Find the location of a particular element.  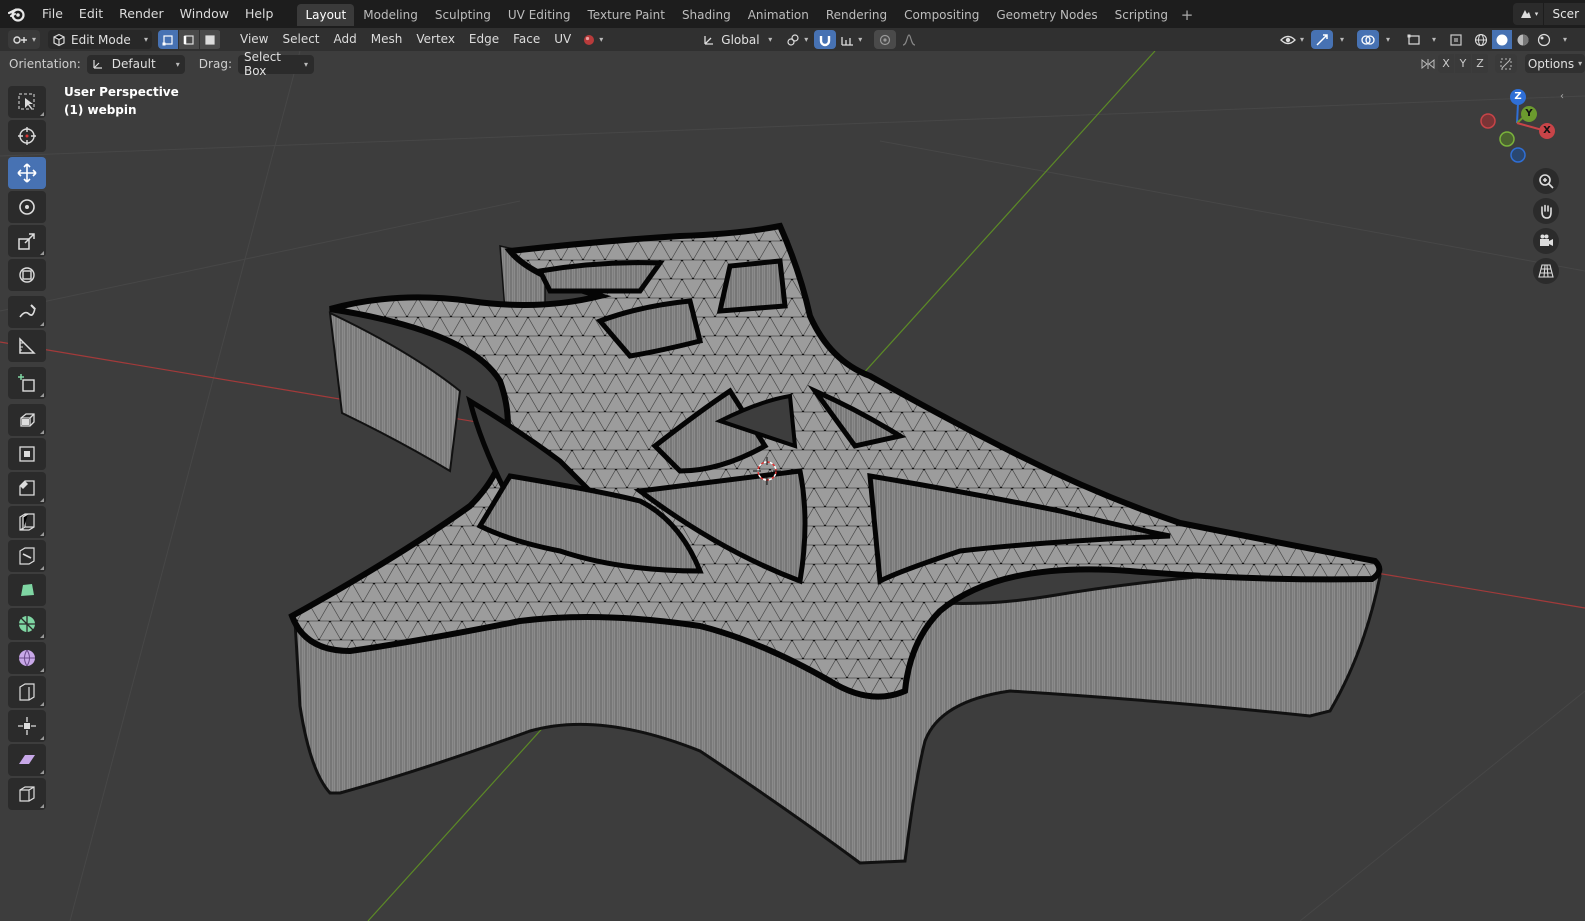

orientation-dropdown: Default ▾ is located at coordinates (135, 64).